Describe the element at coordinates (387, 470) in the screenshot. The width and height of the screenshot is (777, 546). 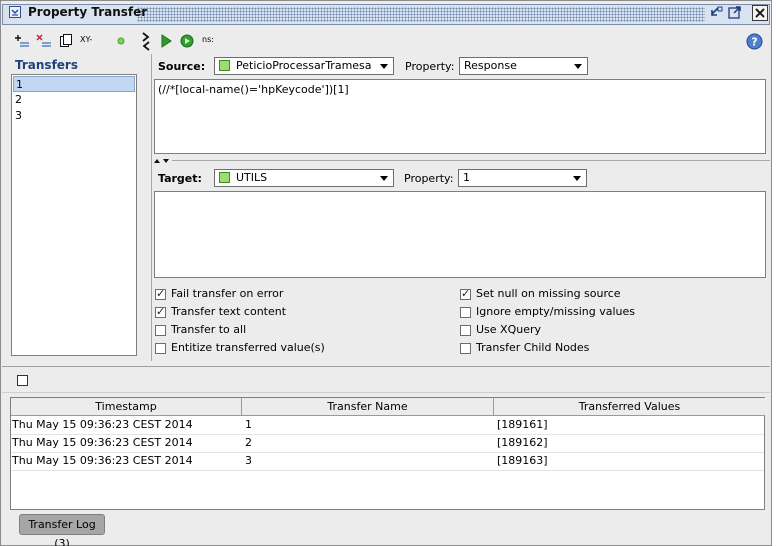
I see `row-divider` at that location.